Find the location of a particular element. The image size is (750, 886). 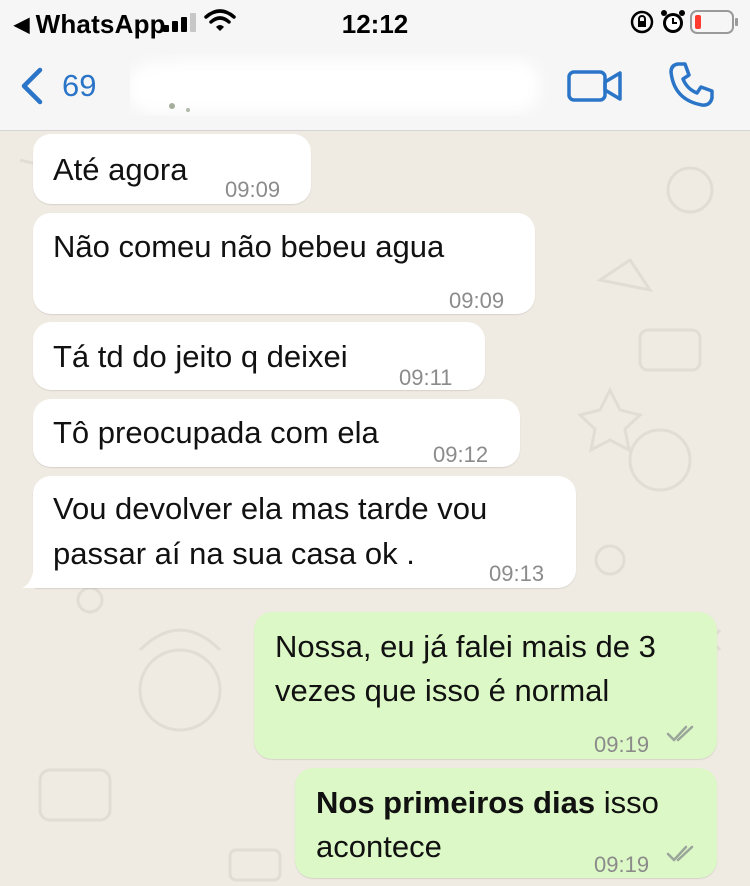

orientation-lock-icon is located at coordinates (642, 22).